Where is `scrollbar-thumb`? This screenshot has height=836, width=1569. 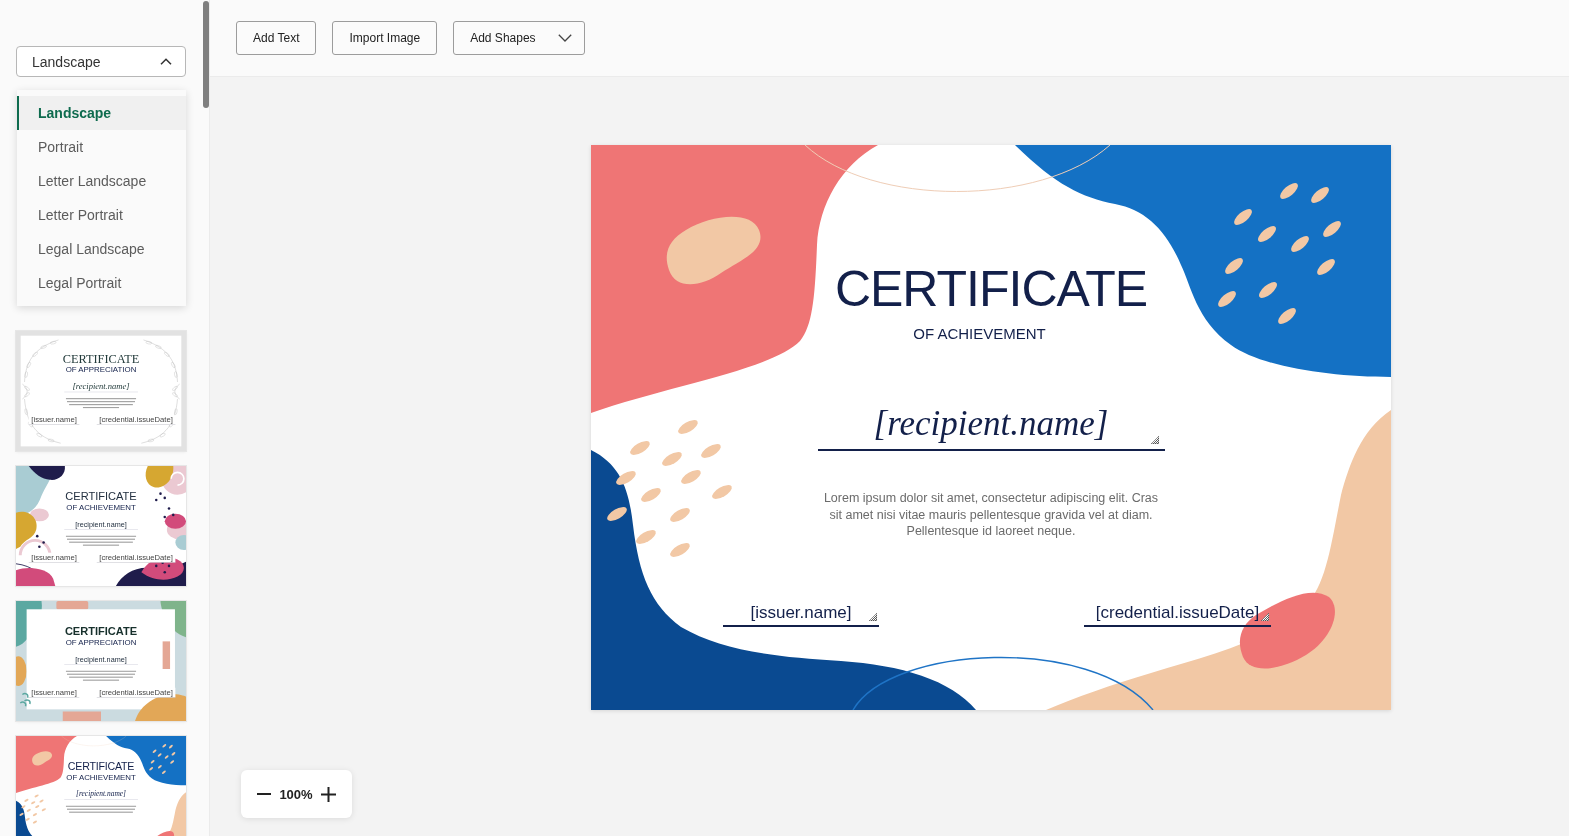
scrollbar-thumb is located at coordinates (206, 54).